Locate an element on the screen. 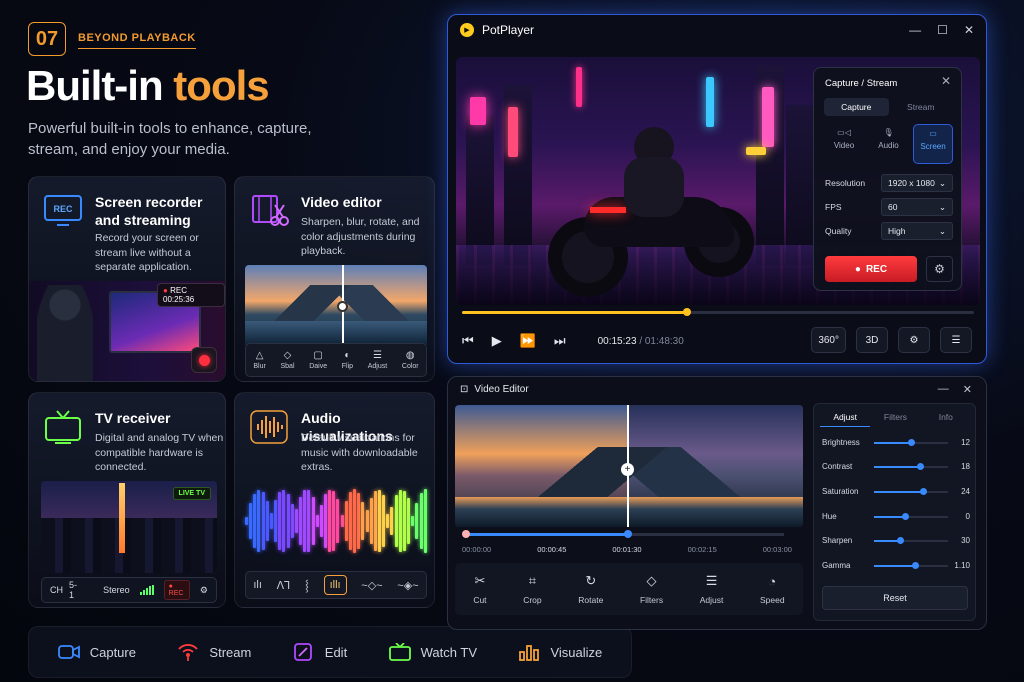 This screenshot has width=1024, height=682. viz-style-4-icon: ıllı is located at coordinates (335, 585).